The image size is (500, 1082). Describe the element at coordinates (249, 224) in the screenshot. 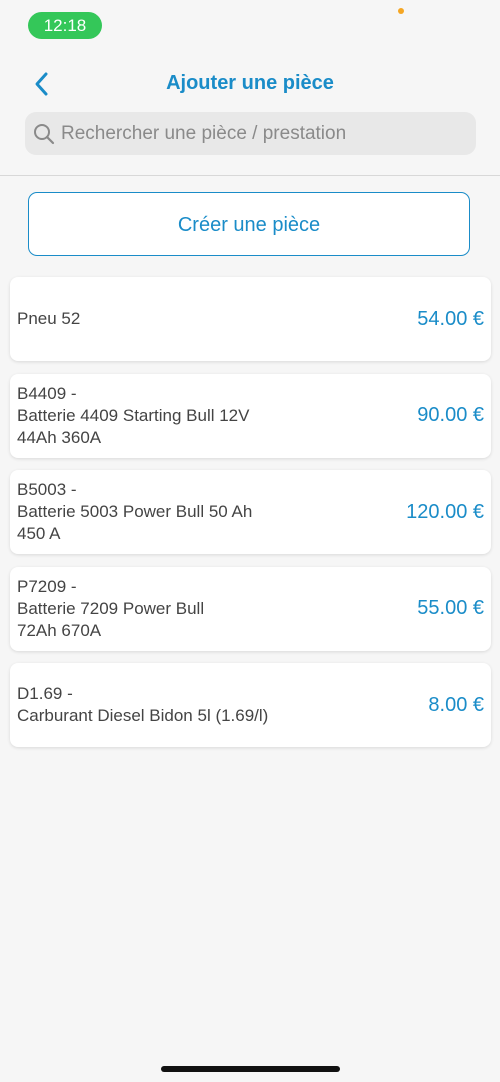

I see `create-part-button: Créer une pièce` at that location.